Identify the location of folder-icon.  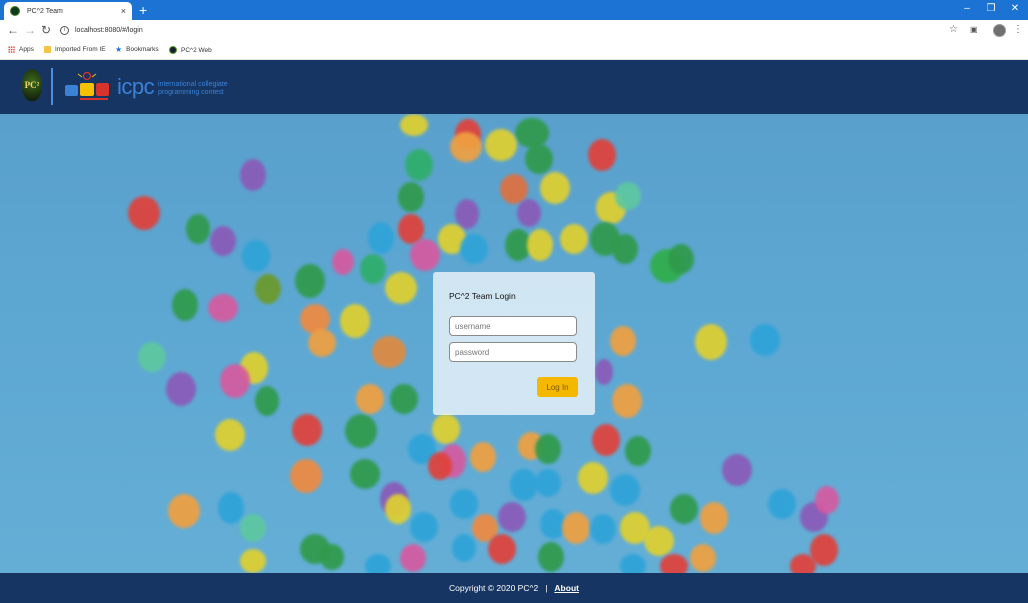
(47, 49).